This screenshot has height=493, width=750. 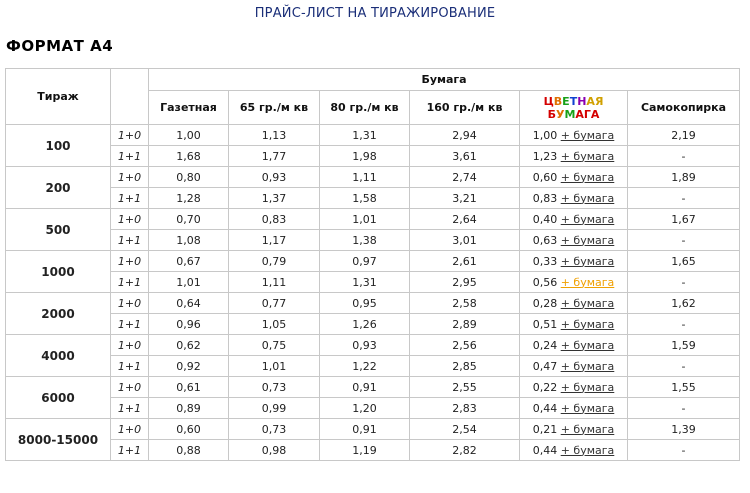 What do you see at coordinates (566, 101) in the screenshot?
I see `color-paper-letter: Е` at bounding box center [566, 101].